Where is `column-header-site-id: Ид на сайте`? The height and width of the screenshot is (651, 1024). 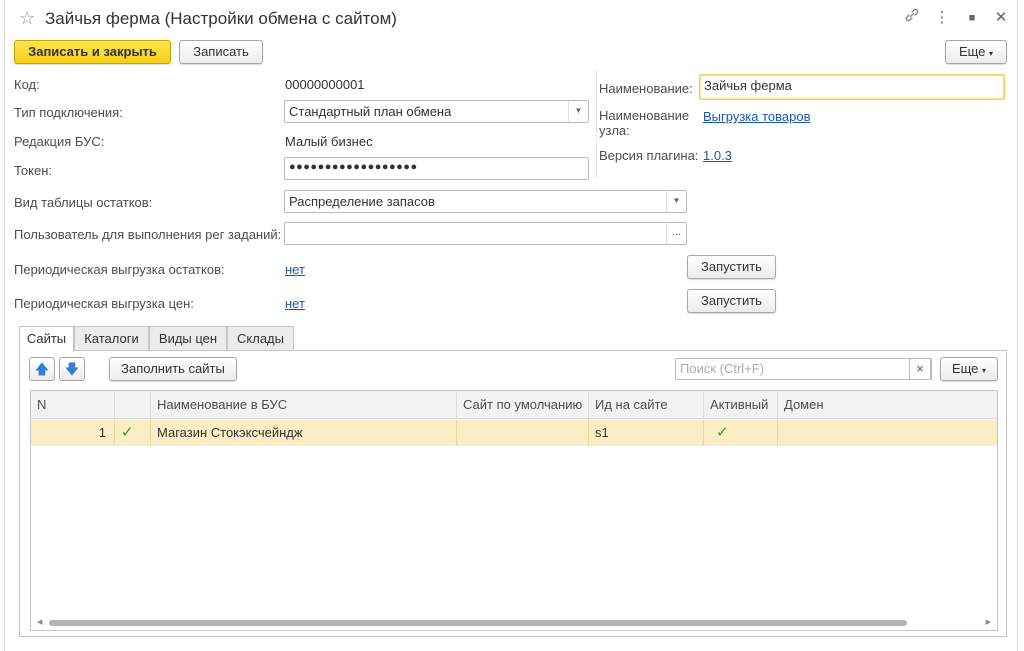 column-header-site-id: Ид на сайте is located at coordinates (646, 405).